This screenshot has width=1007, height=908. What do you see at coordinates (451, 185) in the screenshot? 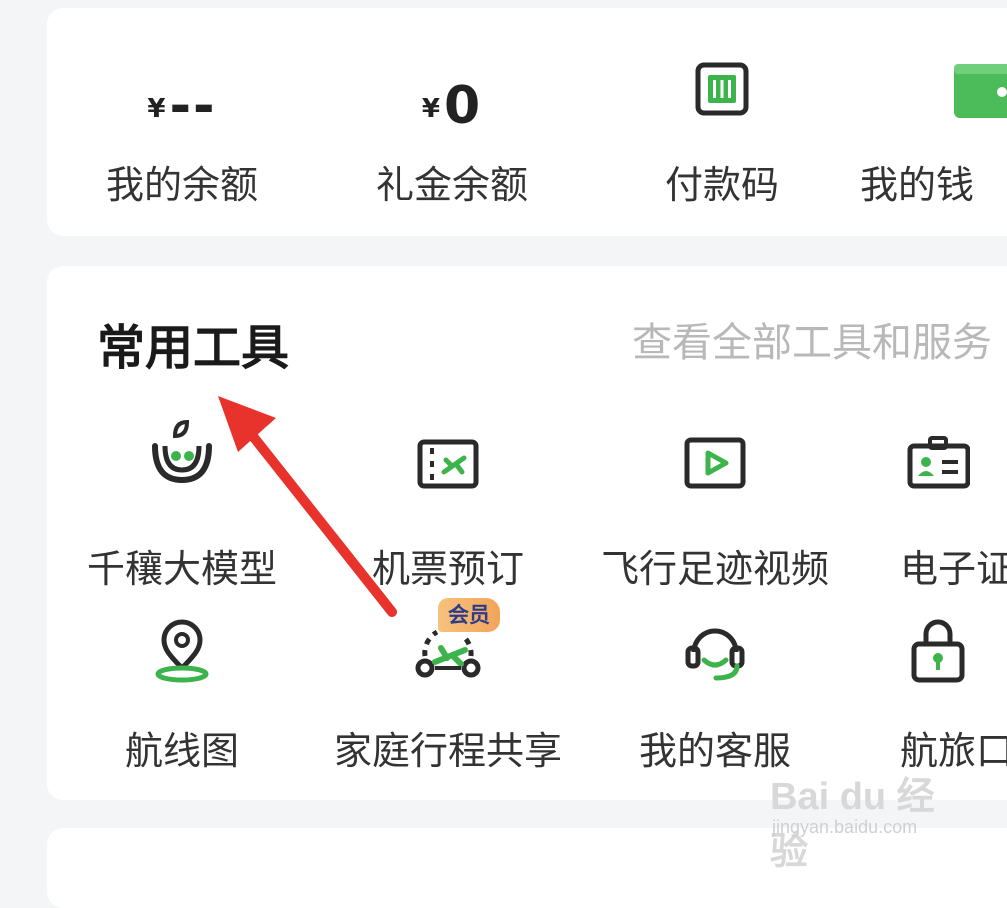
I see `gift-label: 礼金余额` at bounding box center [451, 185].